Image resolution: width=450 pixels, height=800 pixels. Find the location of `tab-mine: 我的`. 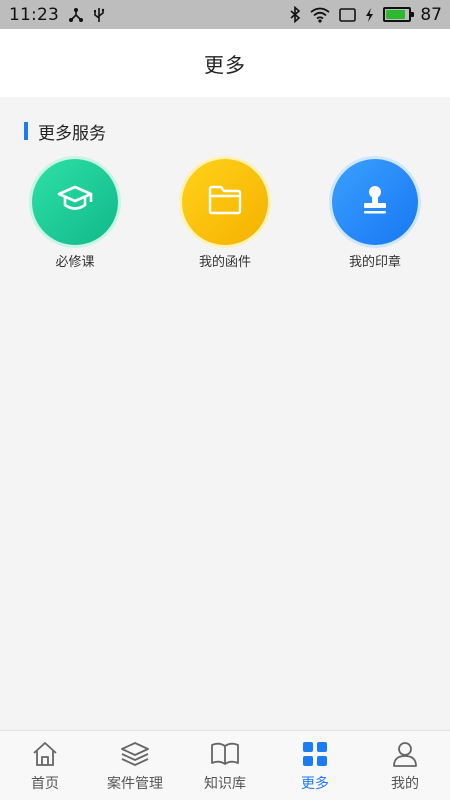

tab-mine: 我的 is located at coordinates (405, 765).